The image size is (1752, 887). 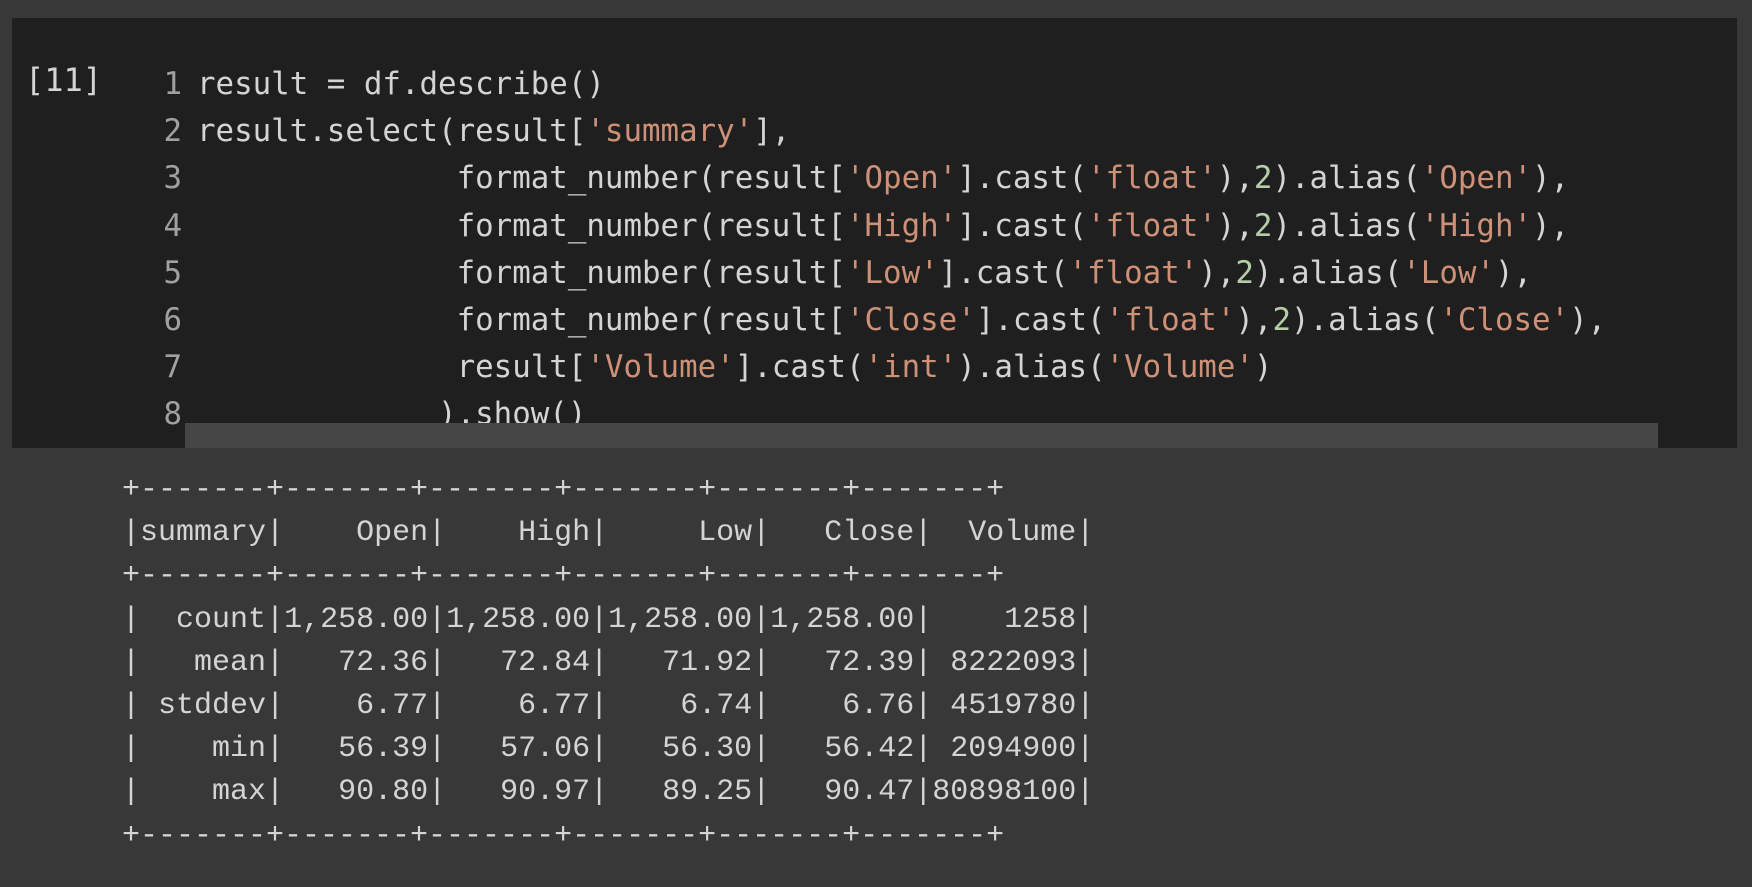 What do you see at coordinates (383, 749) in the screenshot?
I see `table-cell: 56.39` at bounding box center [383, 749].